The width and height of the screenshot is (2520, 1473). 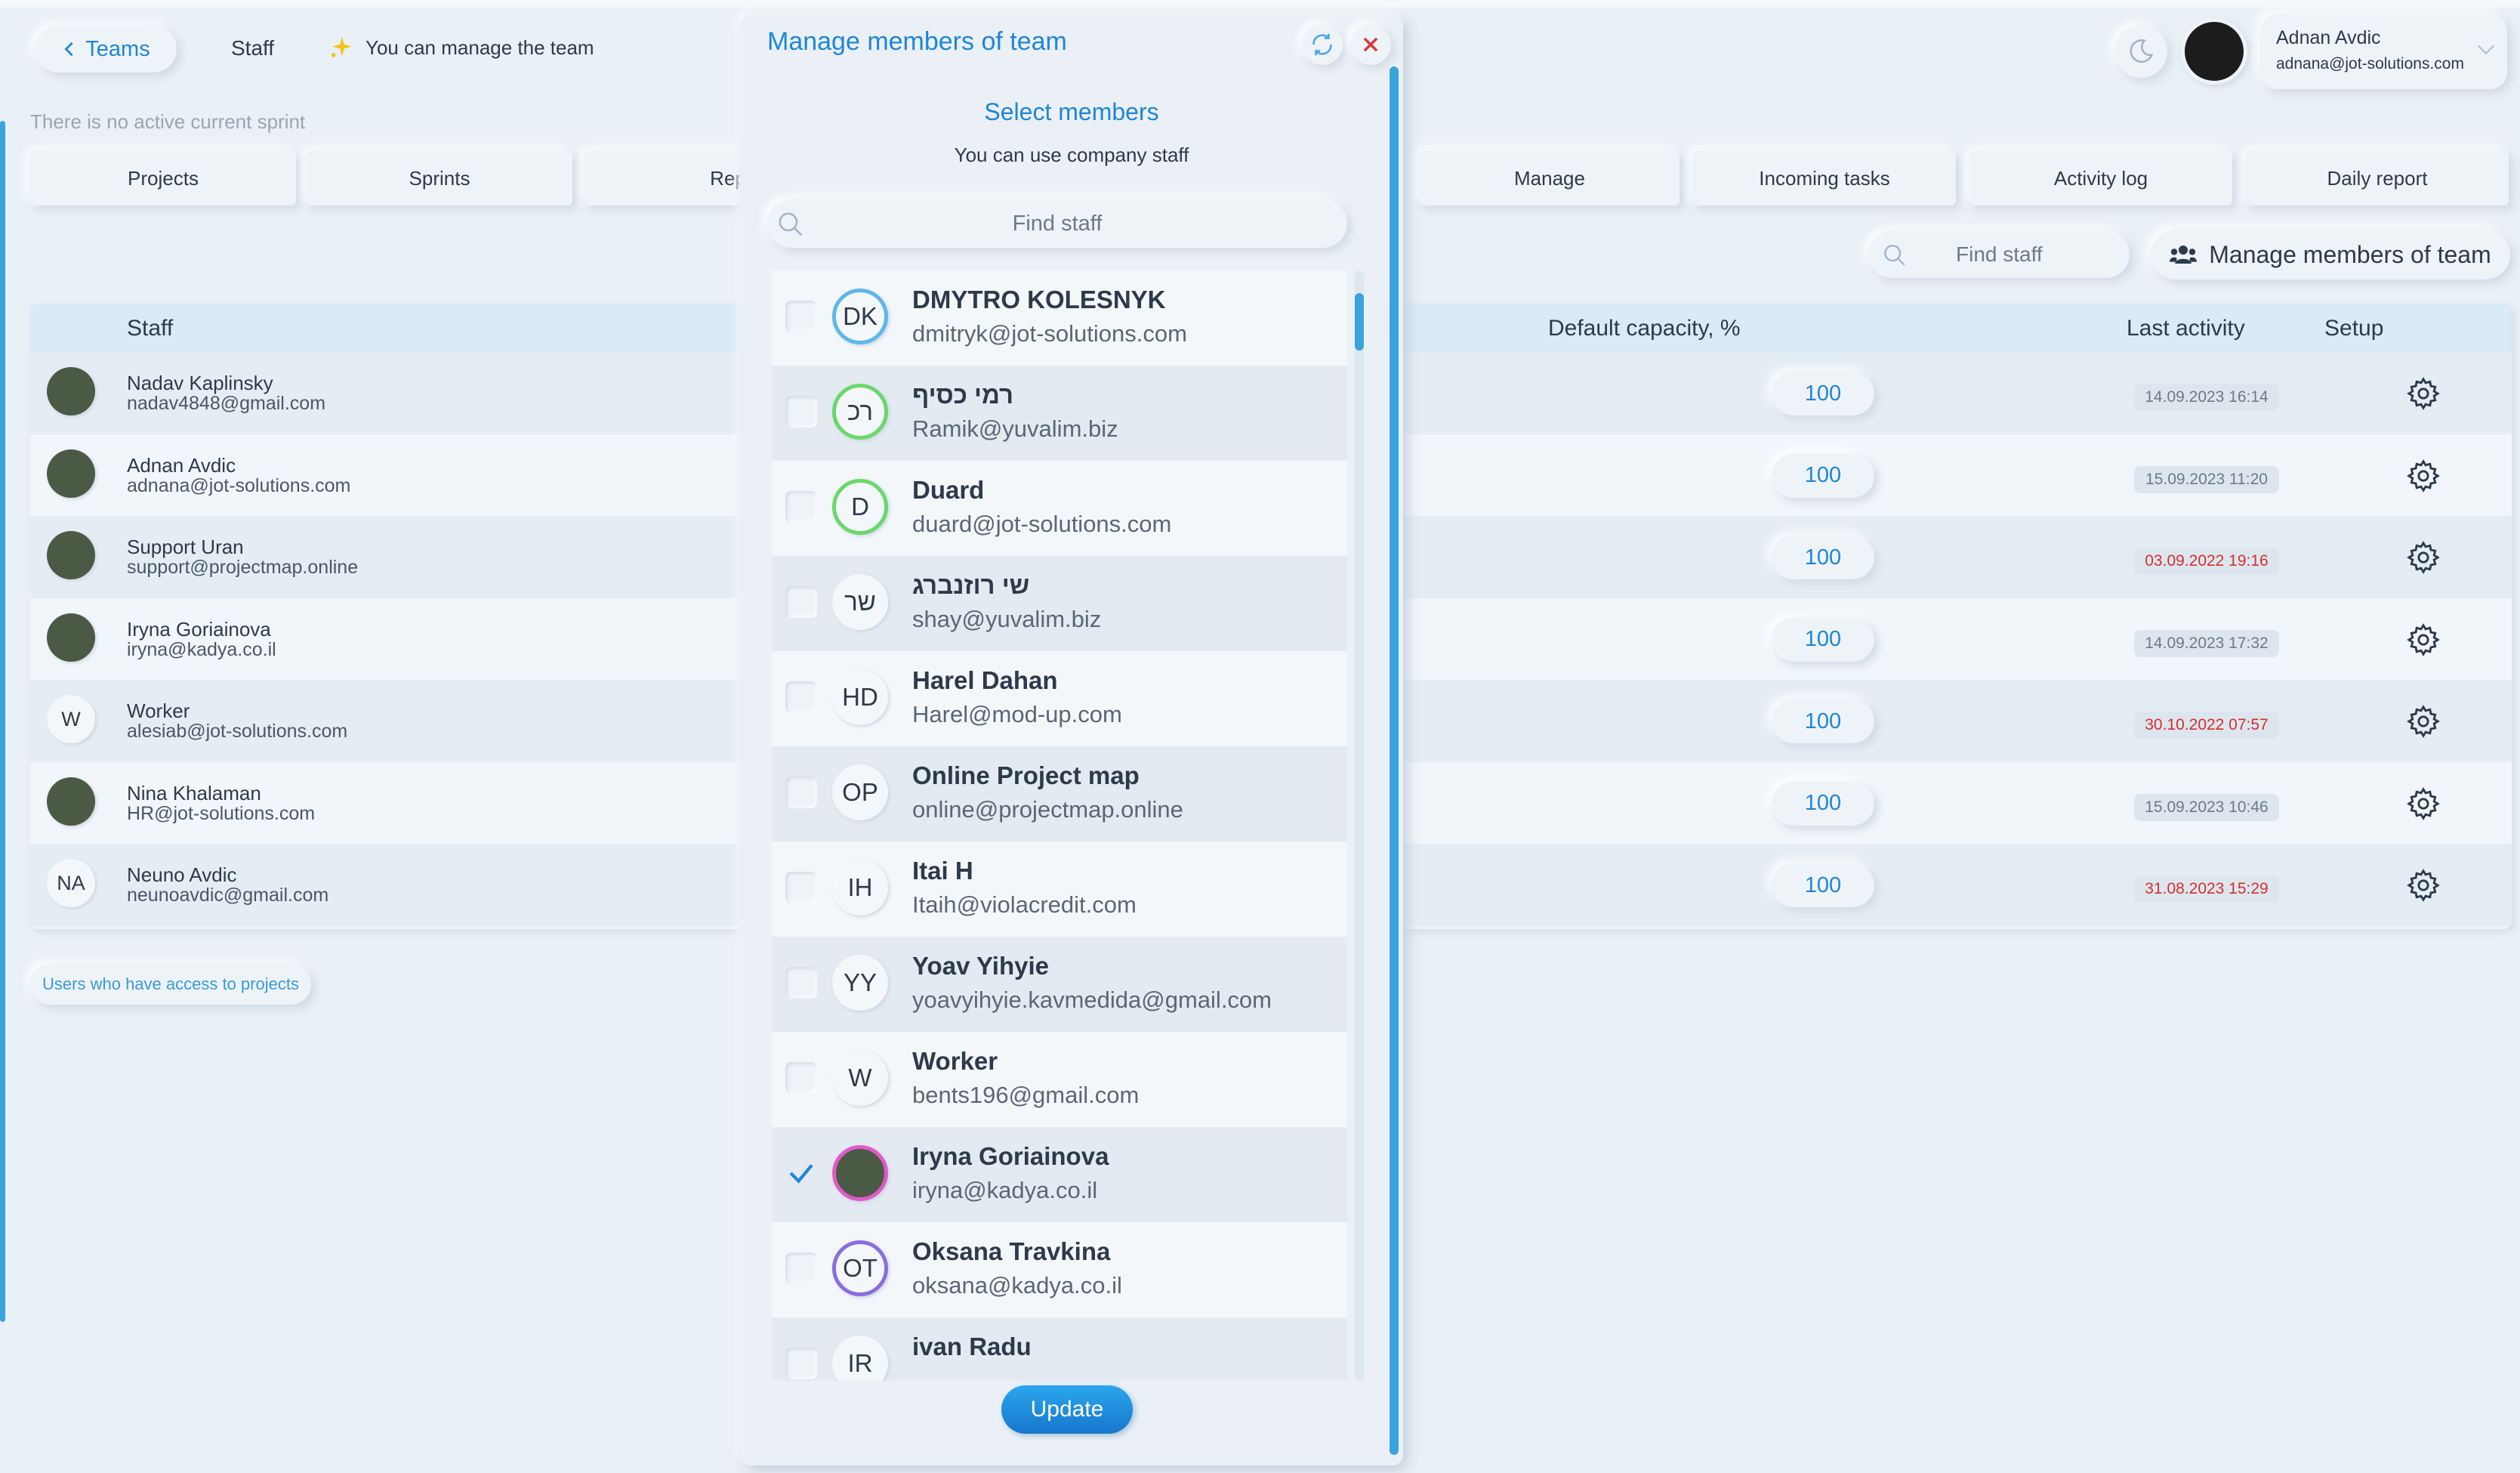 I want to click on user-menu: Adnan Avdic adnana@jot-solutions.com, so click(x=2384, y=52).